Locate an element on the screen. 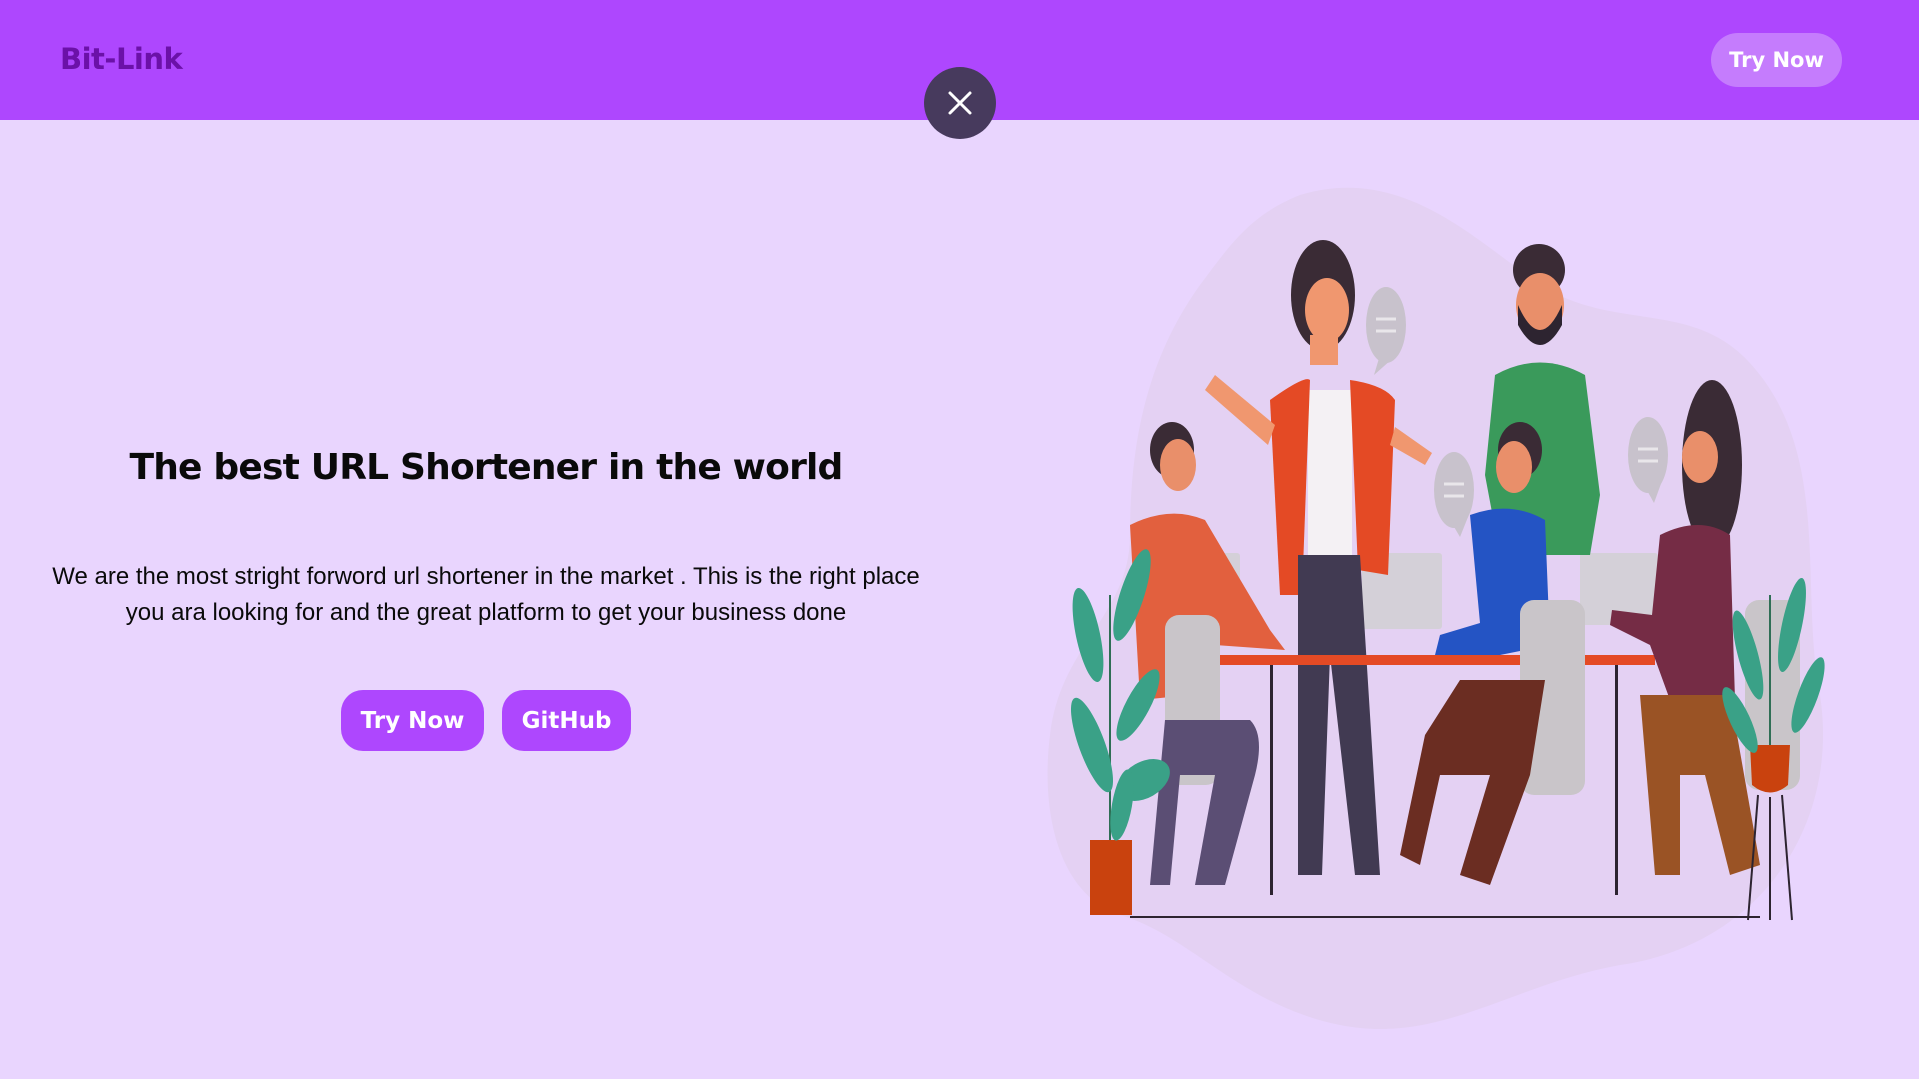  hero-title: The best URL Shortener in the world is located at coordinates (486, 467).